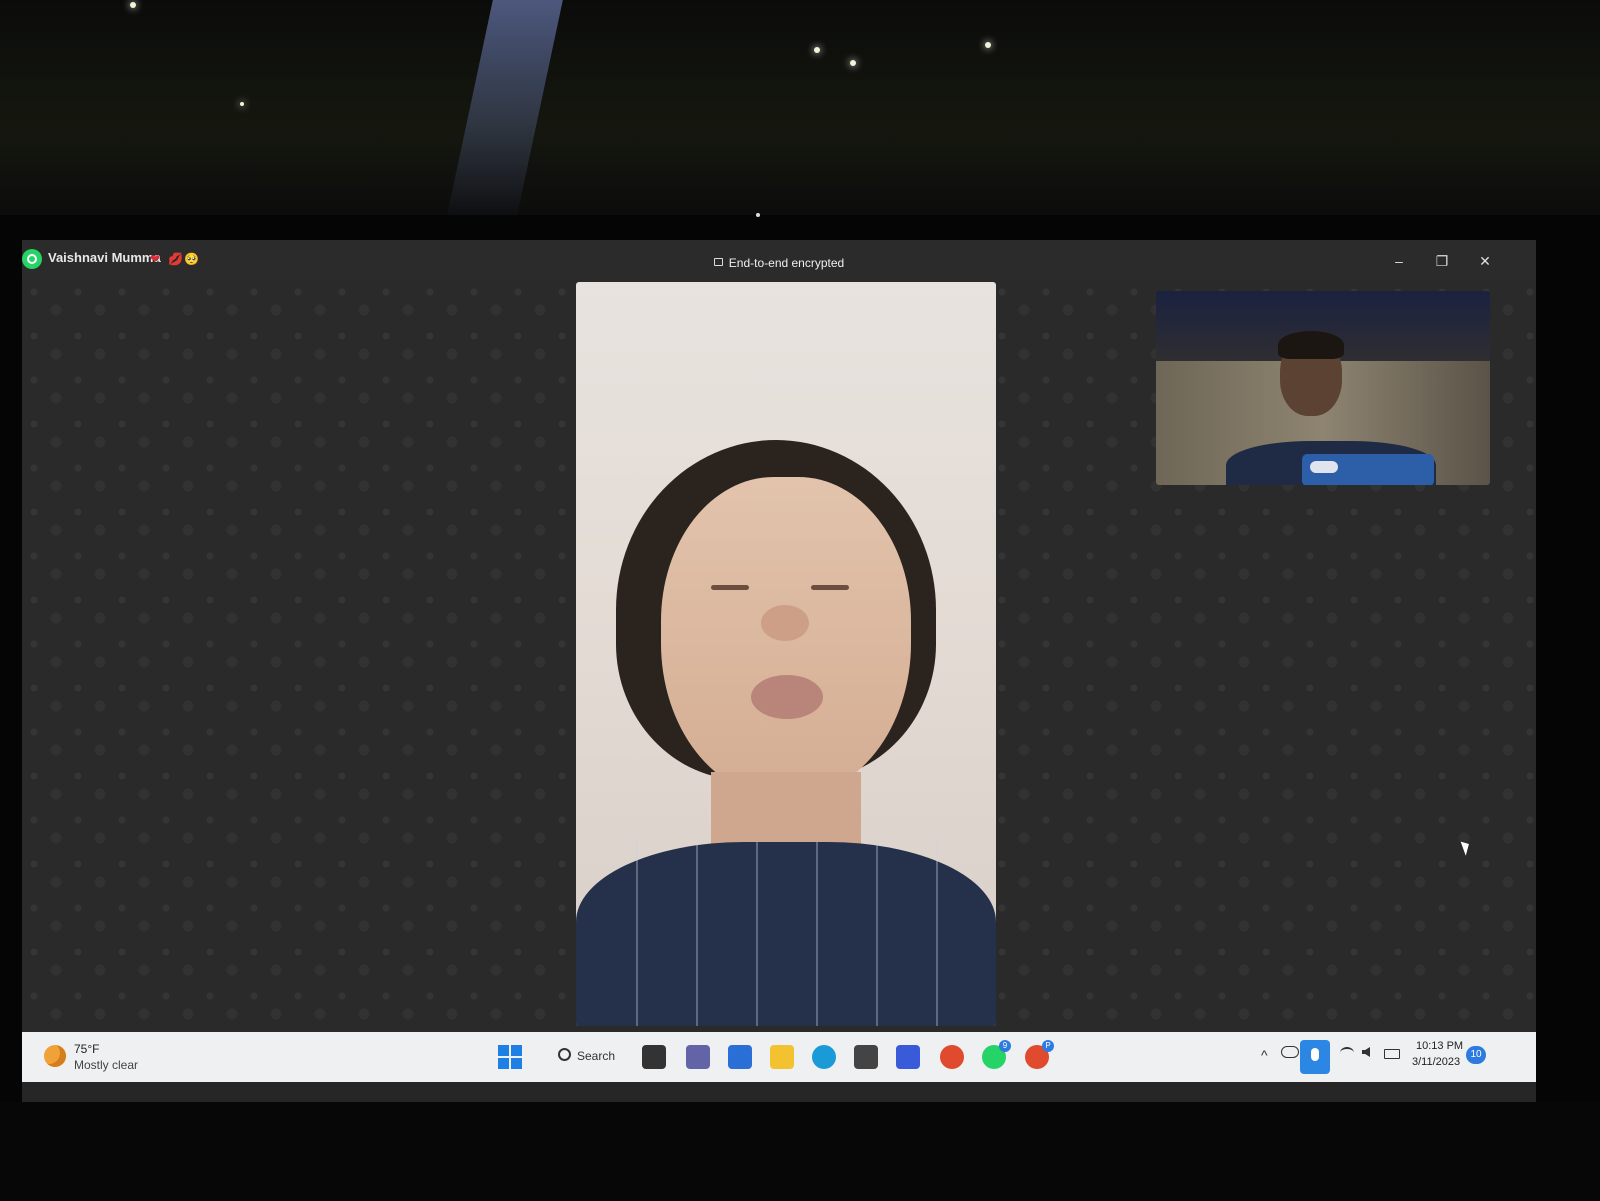 The image size is (1600, 1201). What do you see at coordinates (1324, 467) in the screenshot?
I see `phone-camera-icon` at bounding box center [1324, 467].